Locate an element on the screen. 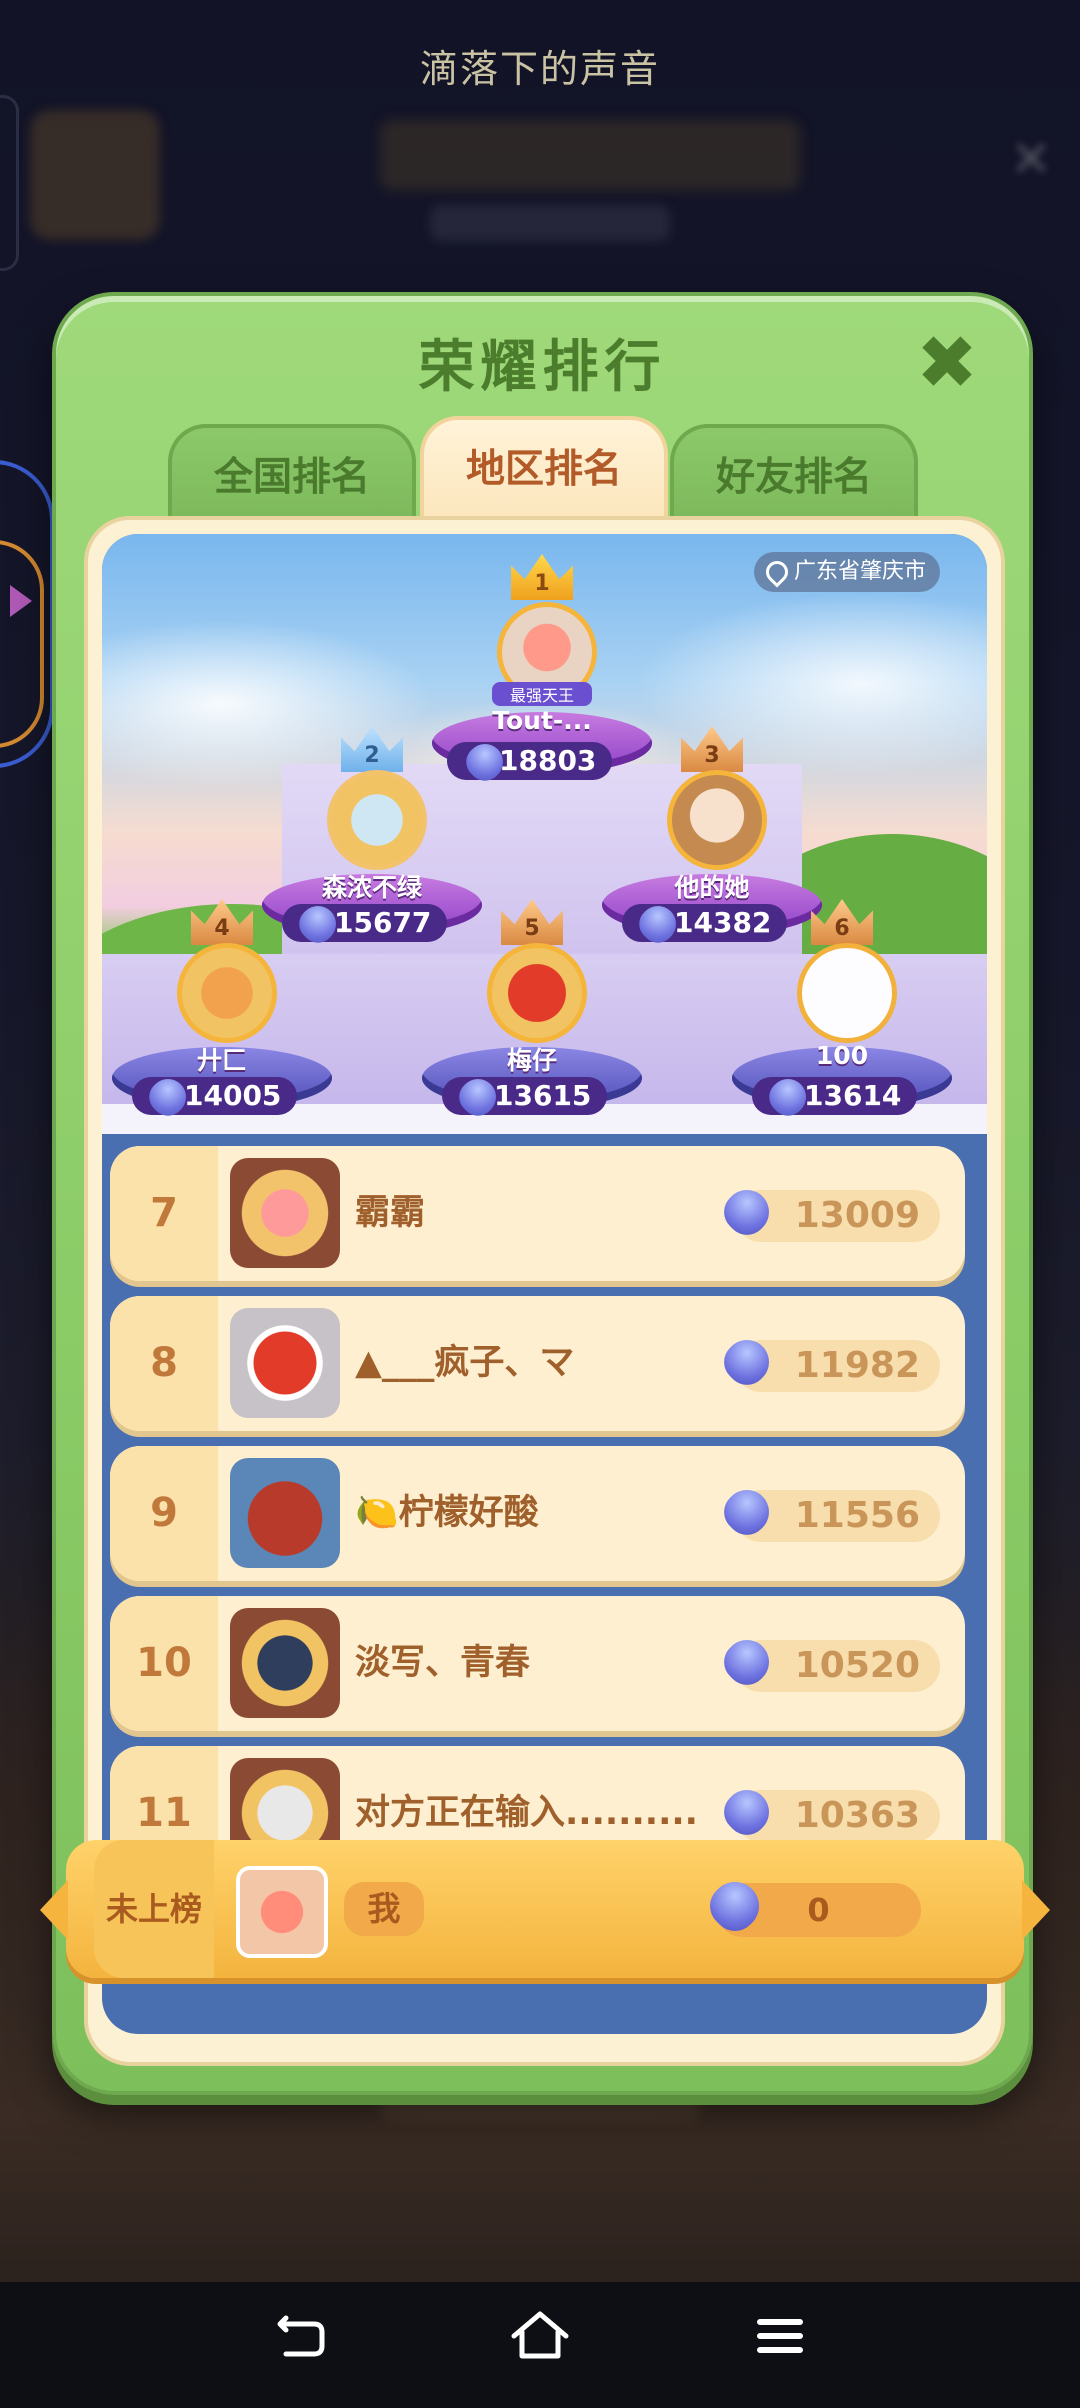 This screenshot has height=2408, width=1080. list-item: 8 ▲___疯子、マ 11982 is located at coordinates (537, 1363).